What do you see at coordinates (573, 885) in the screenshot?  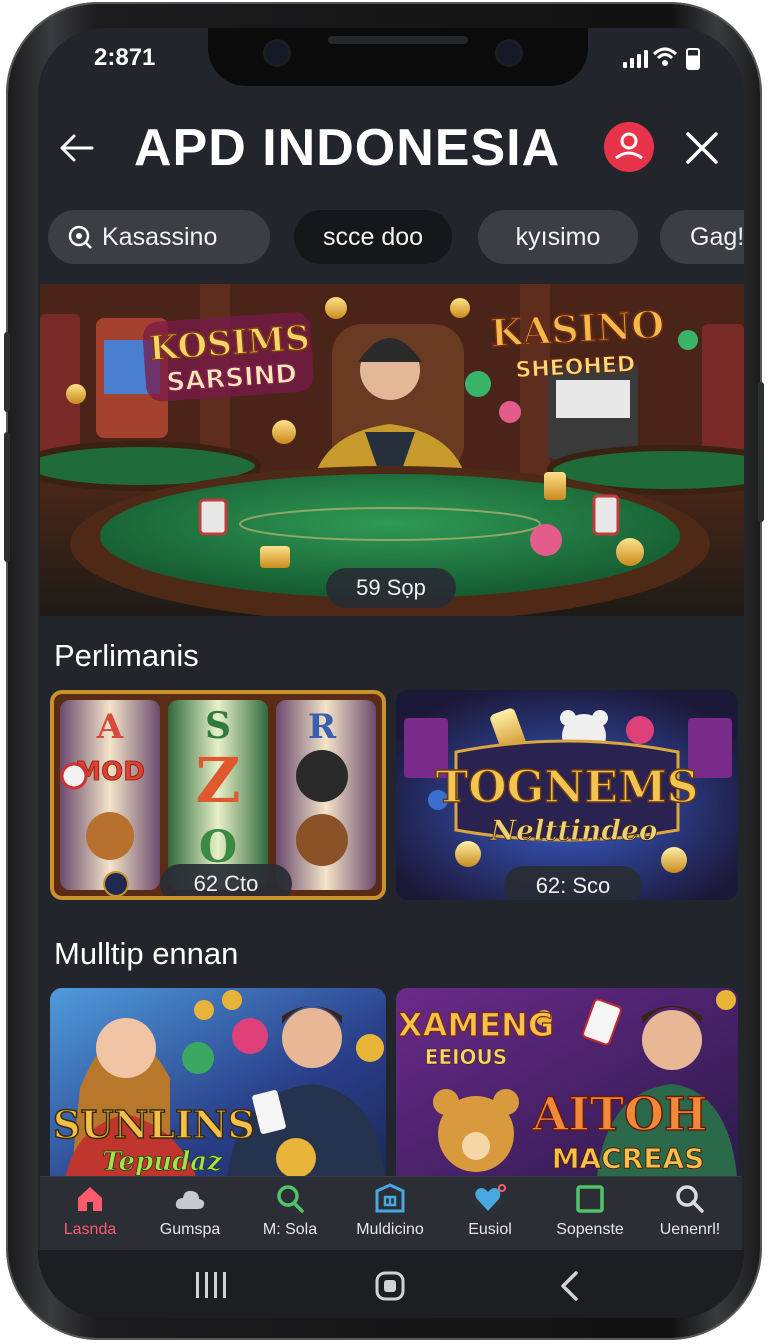 I see `card-badge-label: 62: Sco` at bounding box center [573, 885].